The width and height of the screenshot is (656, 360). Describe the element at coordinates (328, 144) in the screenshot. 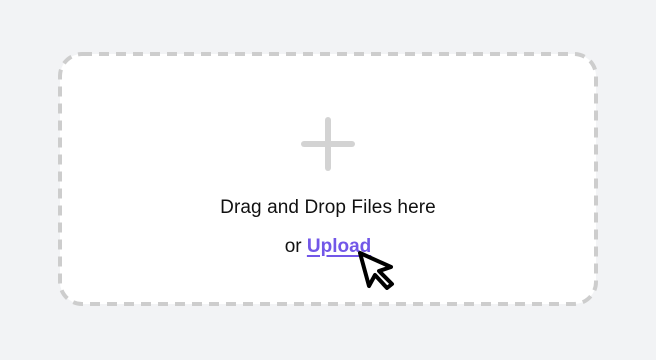

I see `plus-icon` at that location.